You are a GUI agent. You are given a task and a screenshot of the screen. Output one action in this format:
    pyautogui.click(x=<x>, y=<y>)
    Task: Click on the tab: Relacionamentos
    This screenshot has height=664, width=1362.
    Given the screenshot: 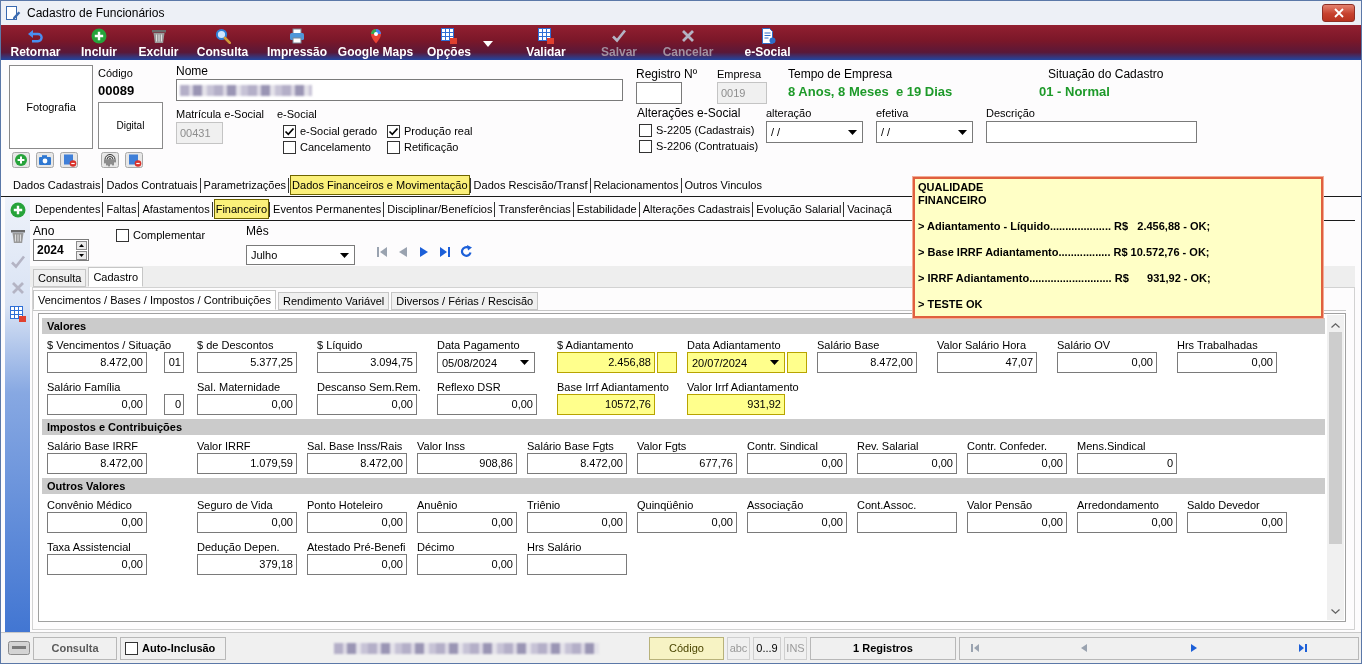 What is the action you would take?
    pyautogui.click(x=636, y=185)
    